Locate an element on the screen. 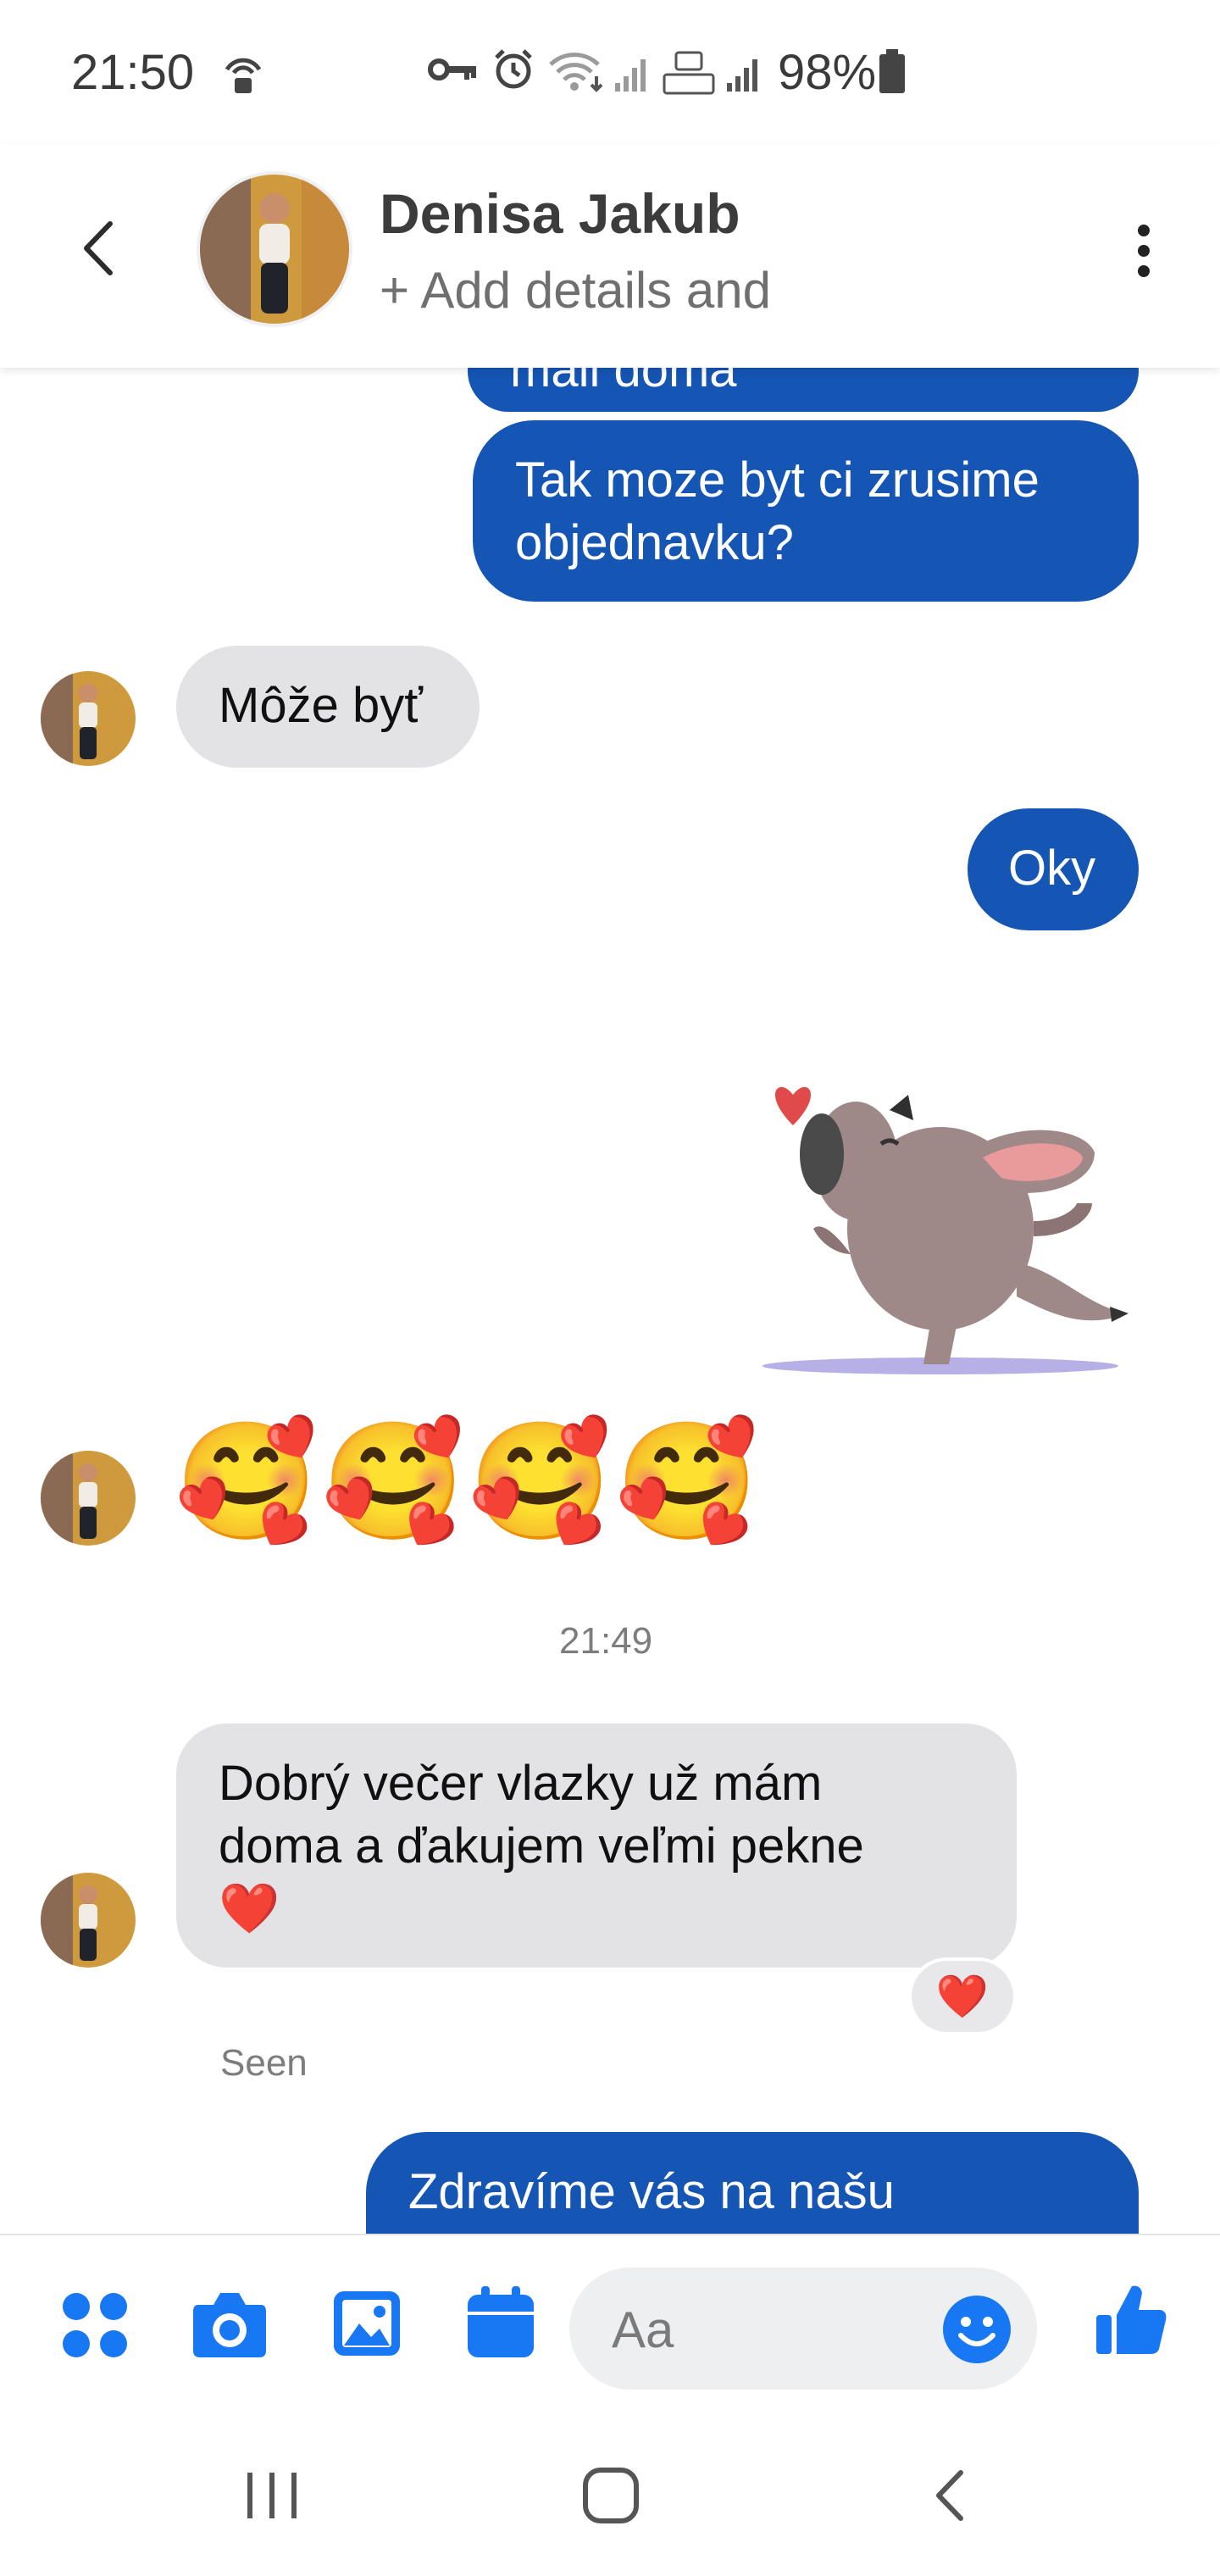 This screenshot has height=2576, width=1220. reaction-heart-icon: ❤️ is located at coordinates (962, 1996).